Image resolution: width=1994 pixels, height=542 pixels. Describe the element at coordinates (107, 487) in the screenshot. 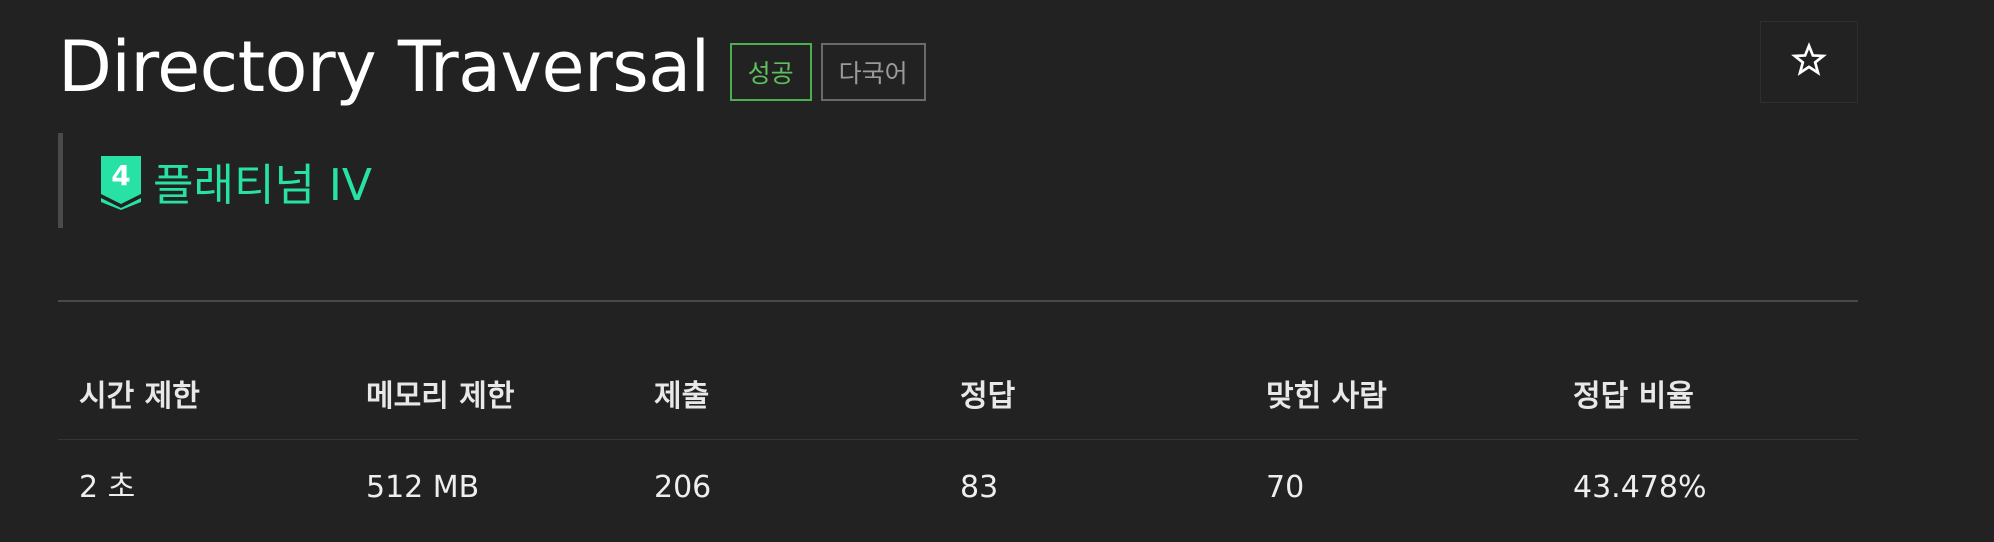

I see `value-time-limit: 2 초` at that location.